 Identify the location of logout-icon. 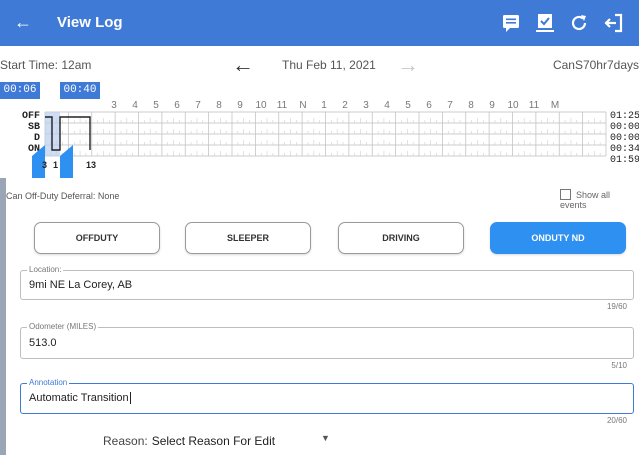
(614, 23).